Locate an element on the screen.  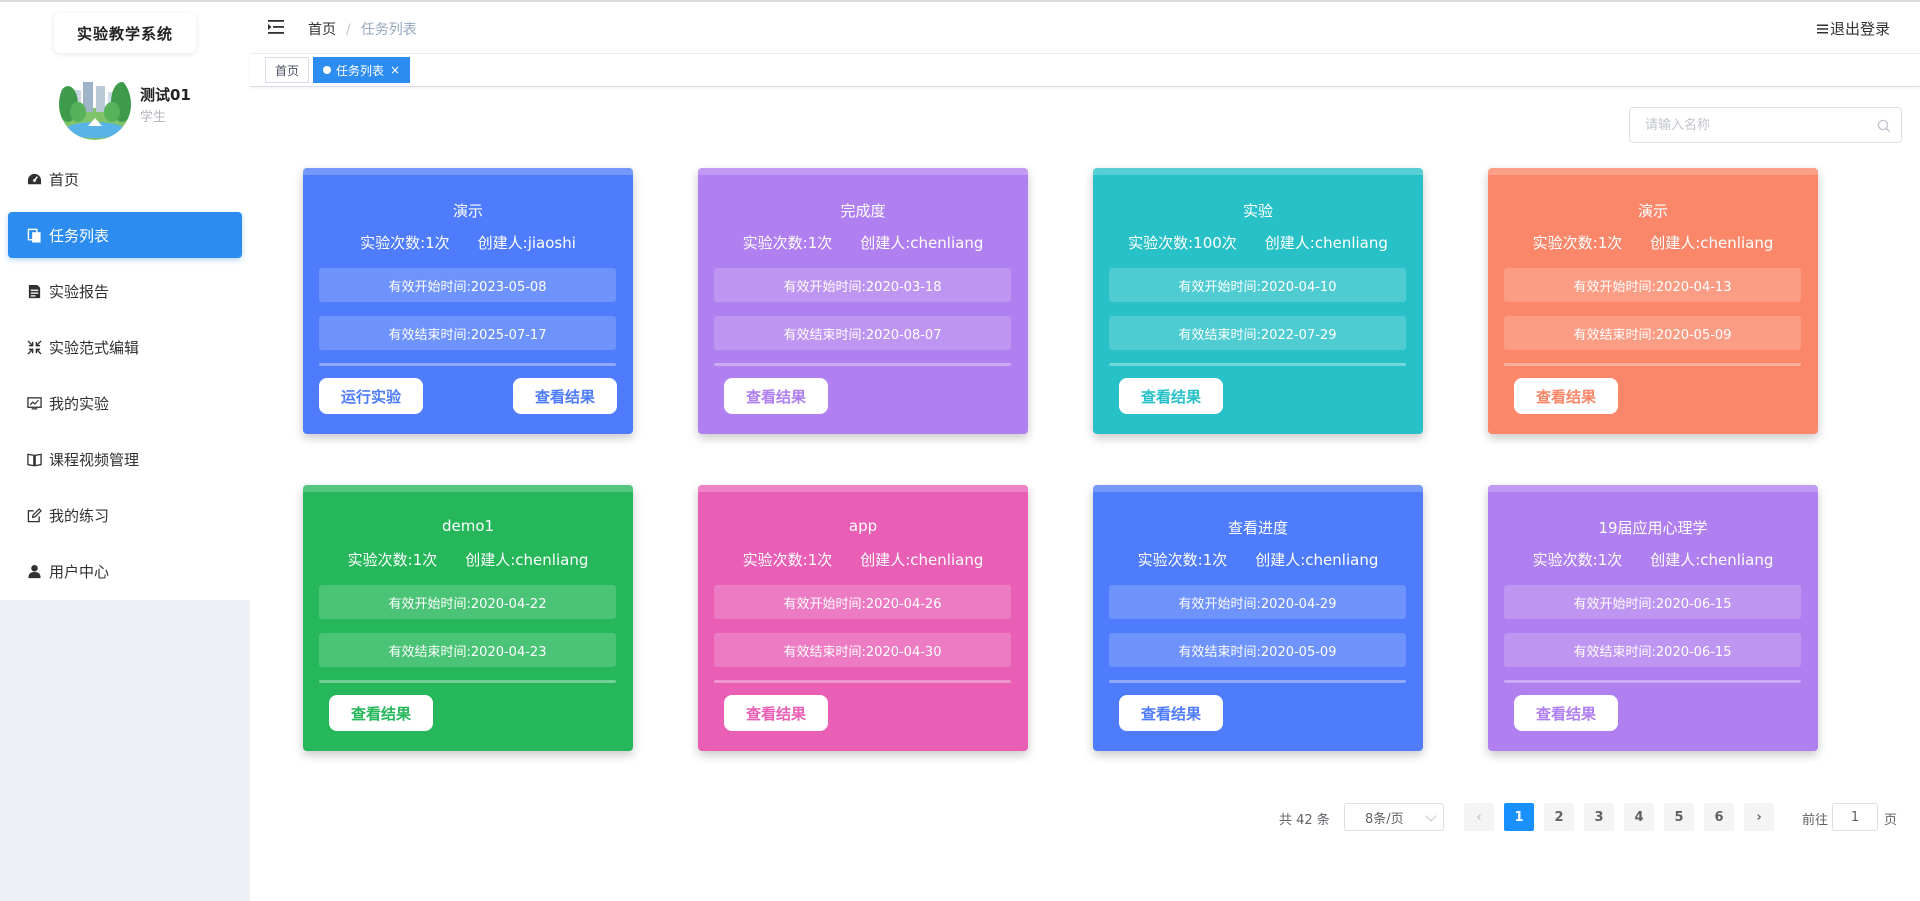
sidebar-item-my-practice: 我的练习 is located at coordinates (125, 515).